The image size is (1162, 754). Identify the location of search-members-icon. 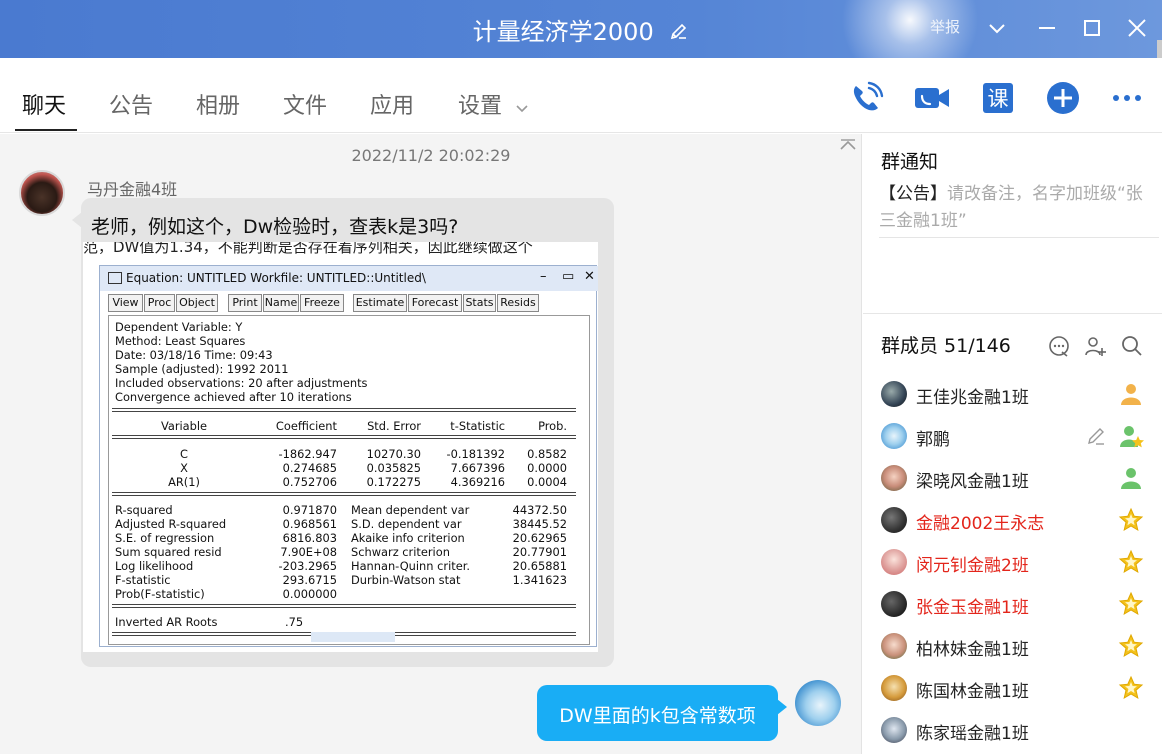
(1132, 346).